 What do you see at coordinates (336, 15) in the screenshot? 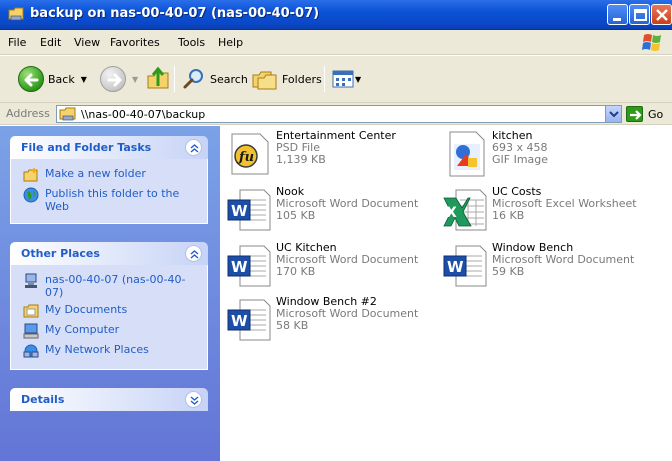
I see `title-bar: backup on nas-00-40-07 (nas-00-40-07)` at bounding box center [336, 15].